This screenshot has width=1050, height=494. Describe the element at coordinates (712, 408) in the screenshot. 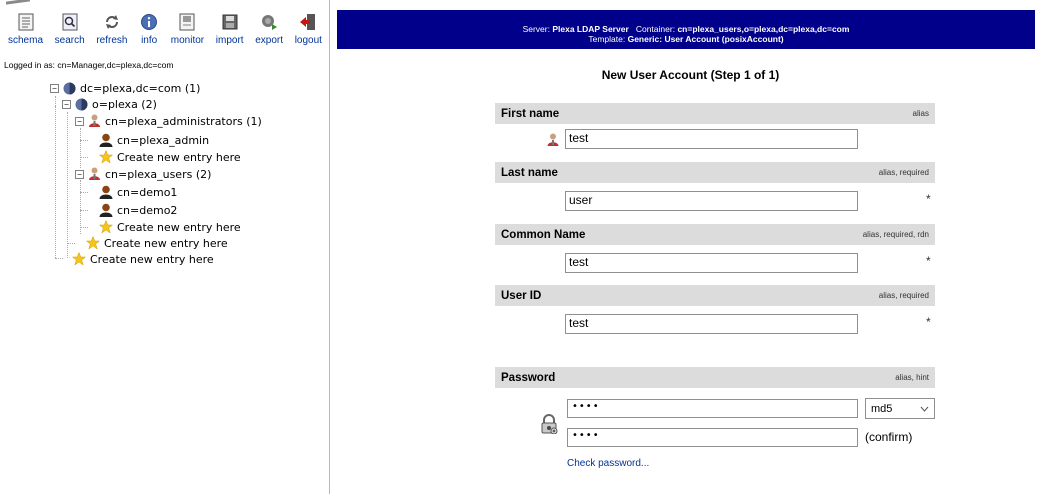

I see `password-input: ••••` at that location.